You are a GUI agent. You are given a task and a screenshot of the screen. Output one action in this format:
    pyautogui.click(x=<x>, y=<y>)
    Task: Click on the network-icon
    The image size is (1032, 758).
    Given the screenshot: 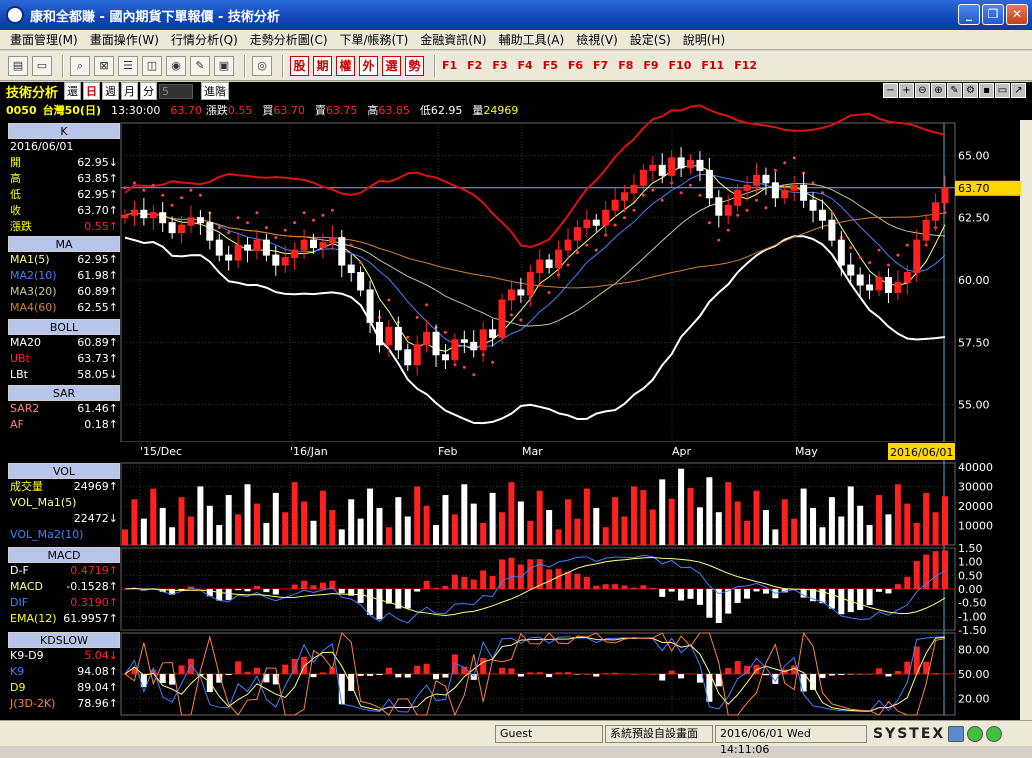 What is the action you would take?
    pyautogui.click(x=956, y=734)
    